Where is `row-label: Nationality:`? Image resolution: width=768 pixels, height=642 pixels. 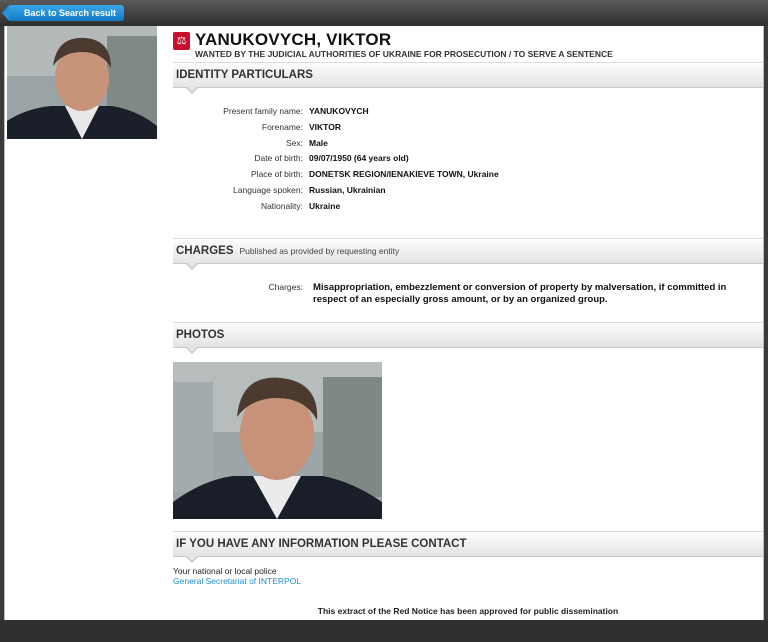 row-label: Nationality: is located at coordinates (281, 205).